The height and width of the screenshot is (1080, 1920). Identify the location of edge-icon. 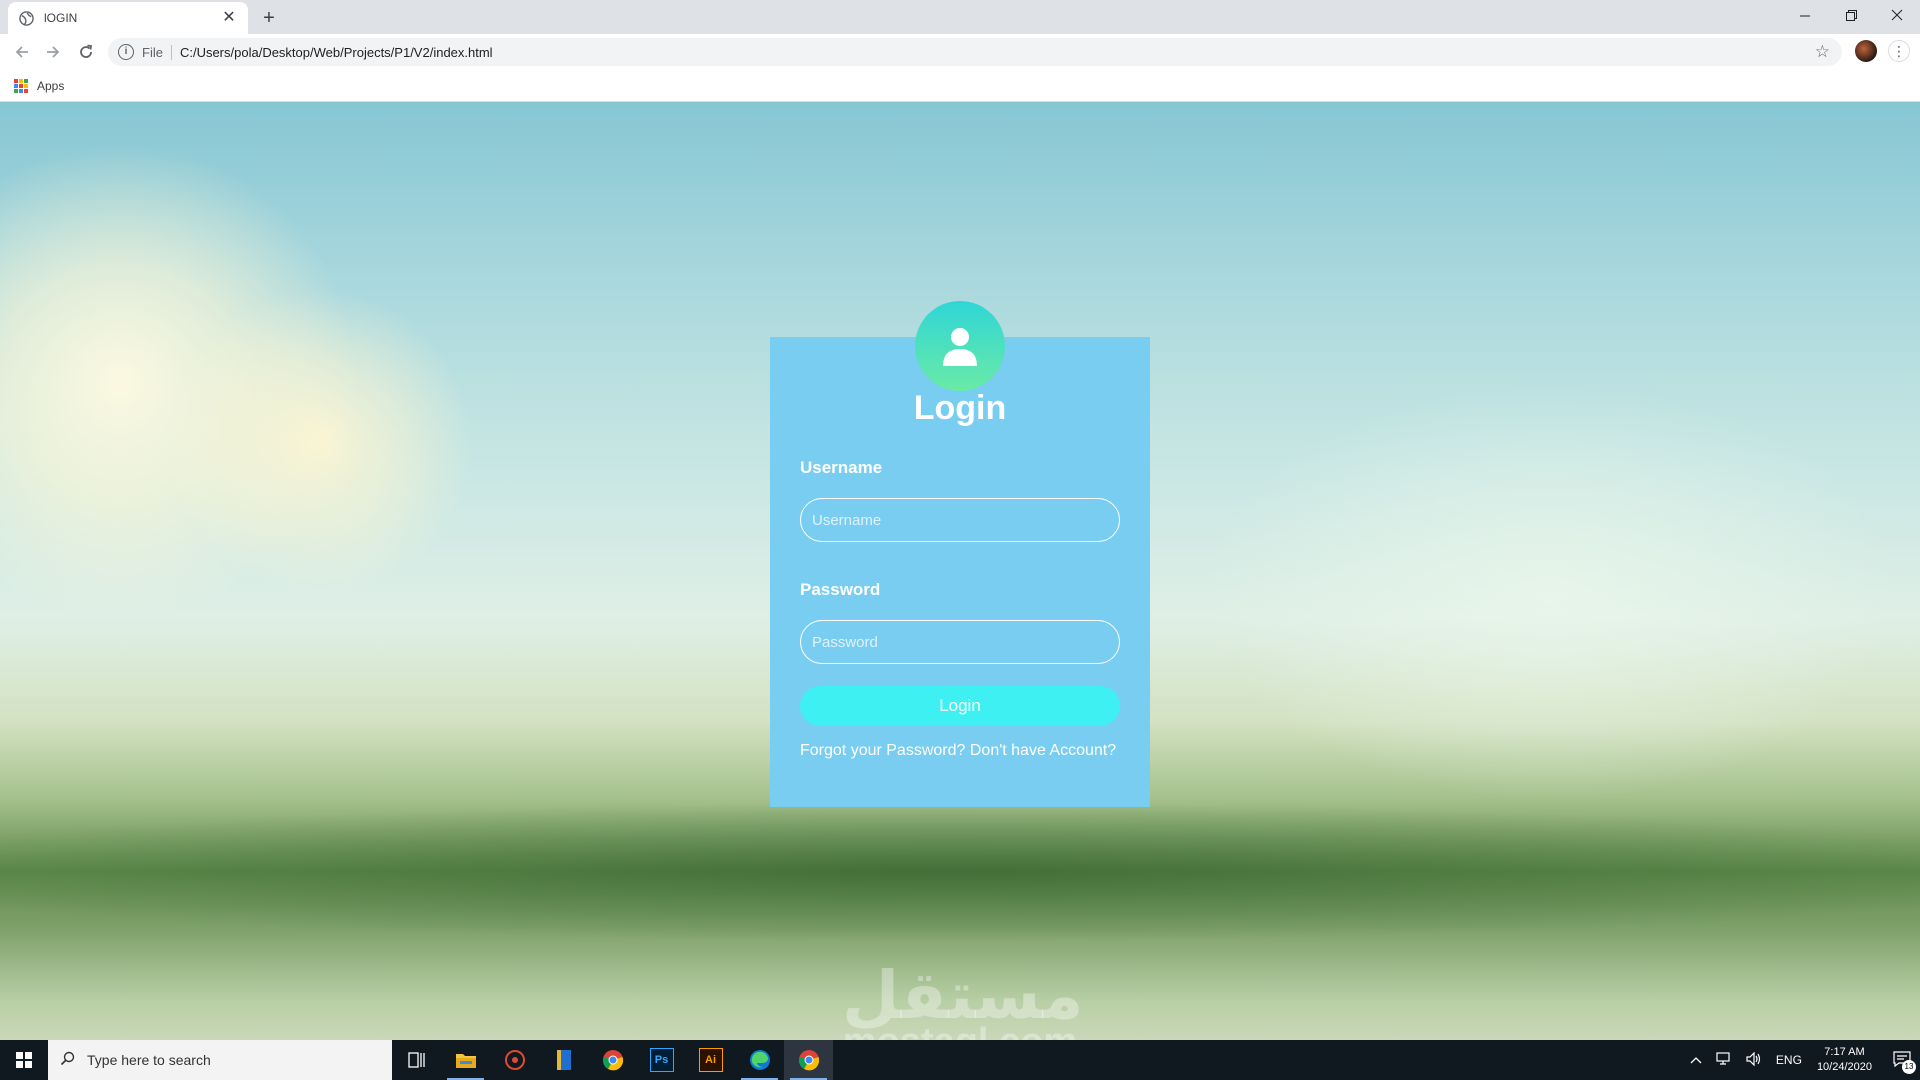
(760, 1060).